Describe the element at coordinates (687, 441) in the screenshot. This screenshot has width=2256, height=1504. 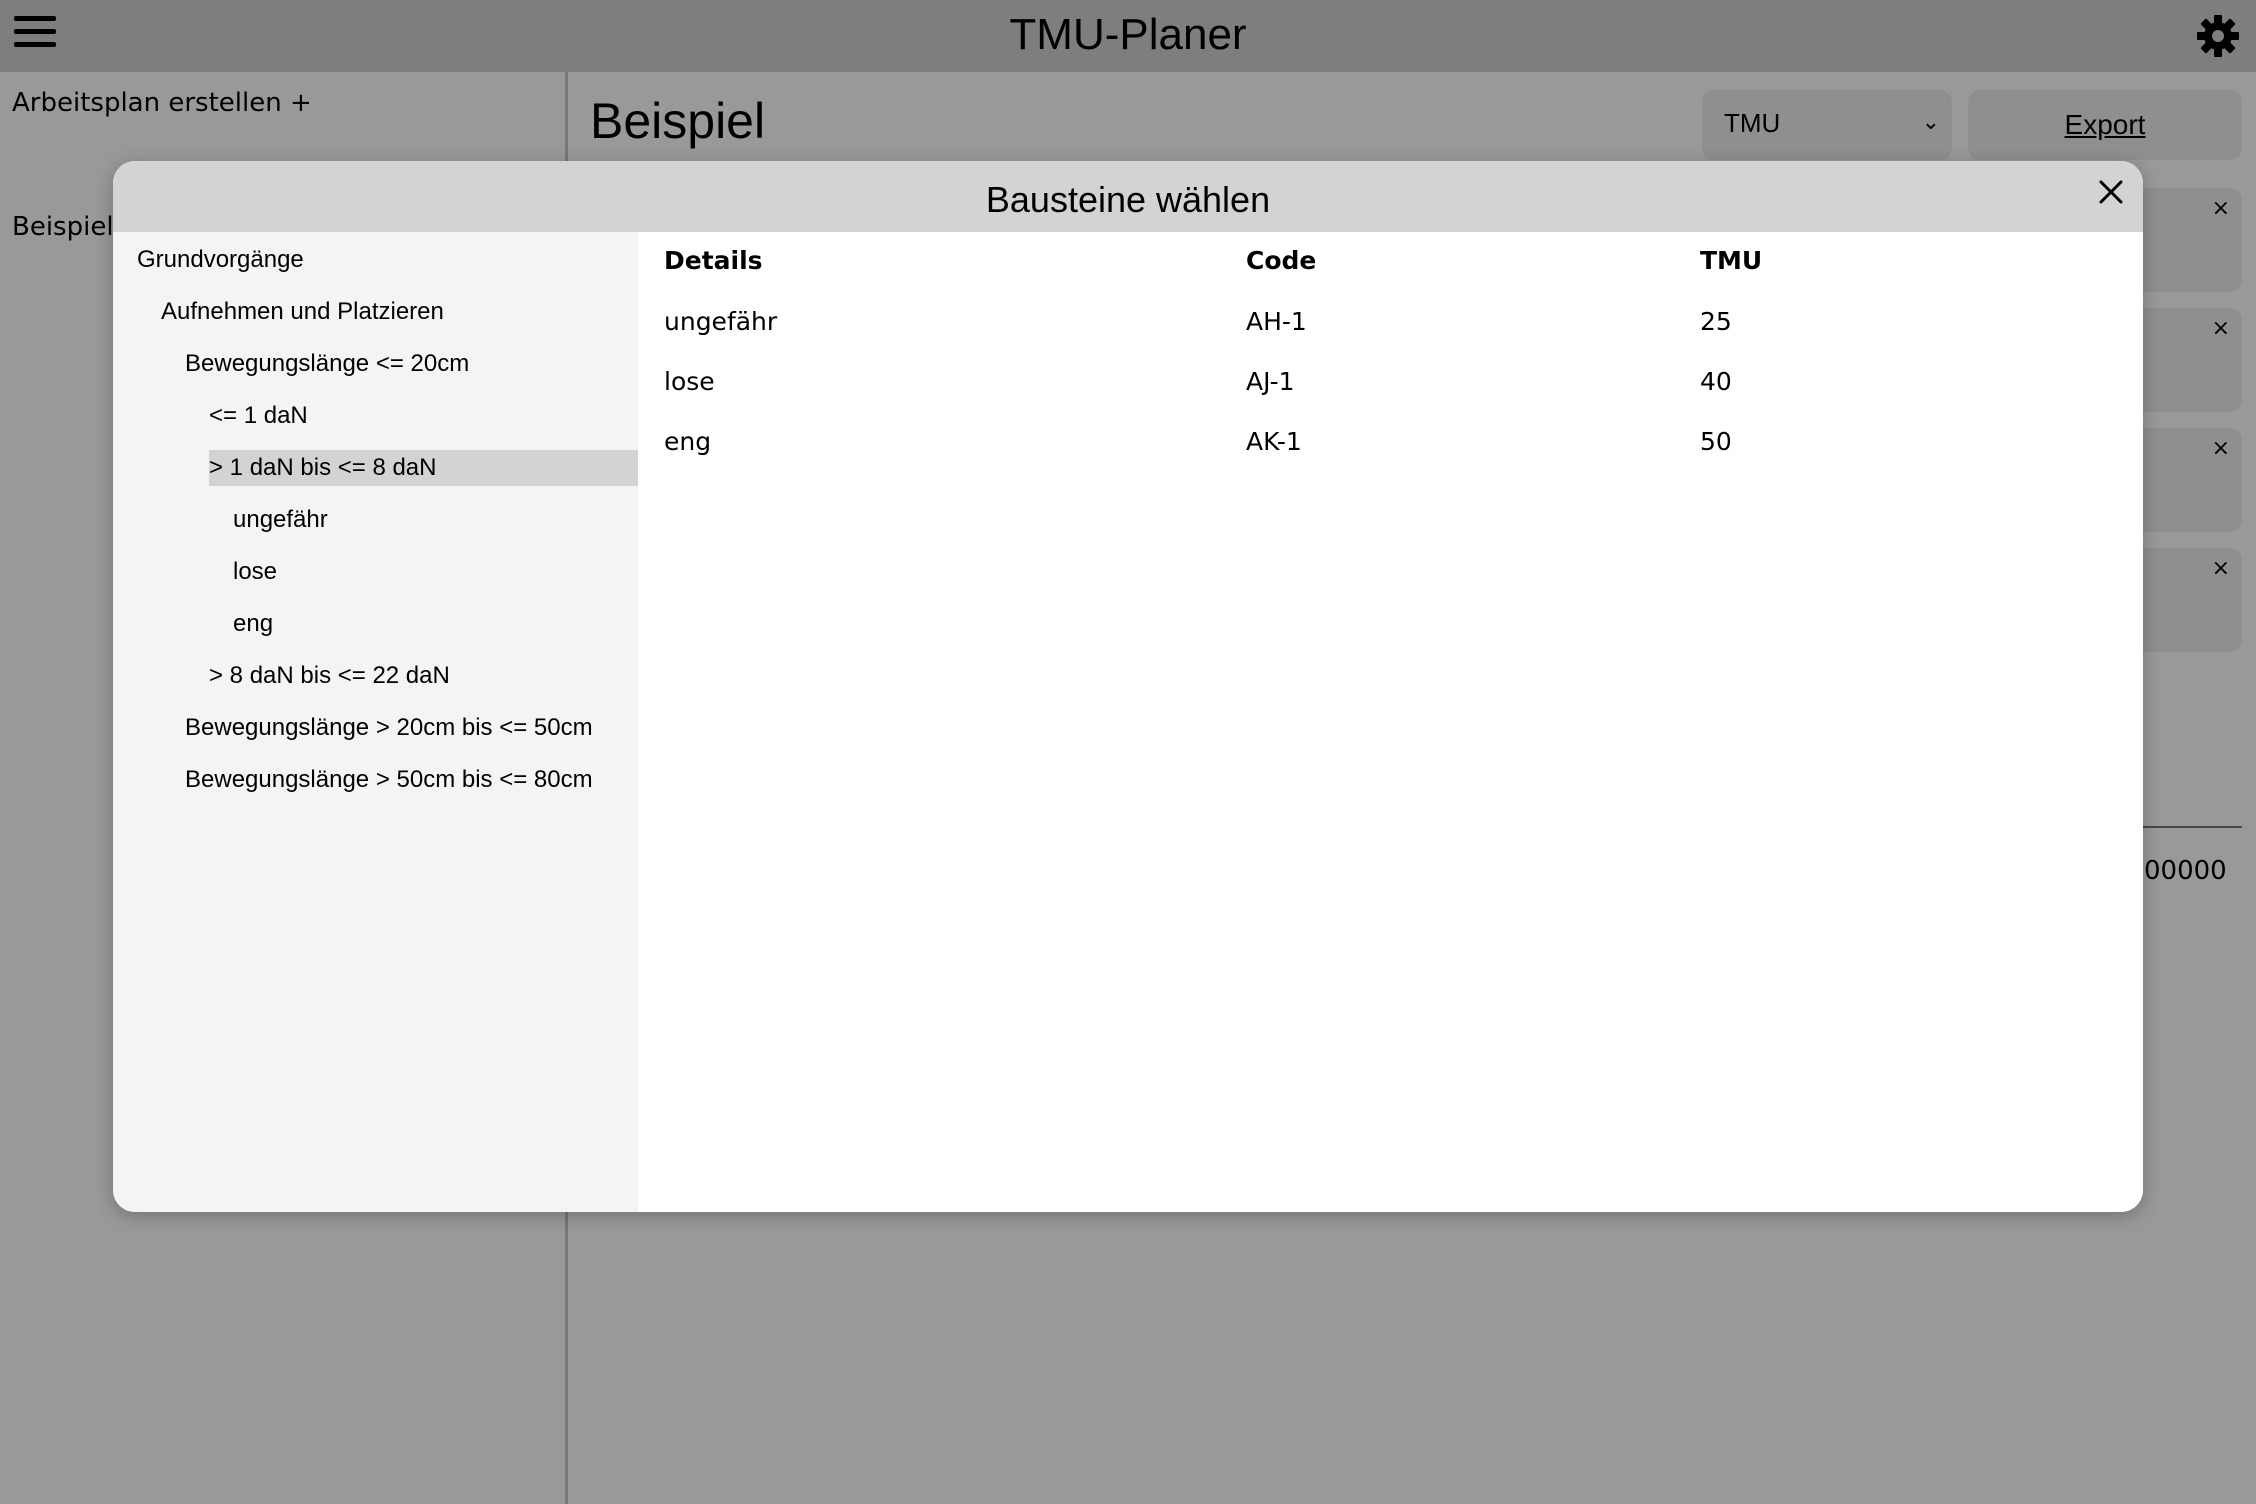
I see `table-cell-details: eng` at that location.